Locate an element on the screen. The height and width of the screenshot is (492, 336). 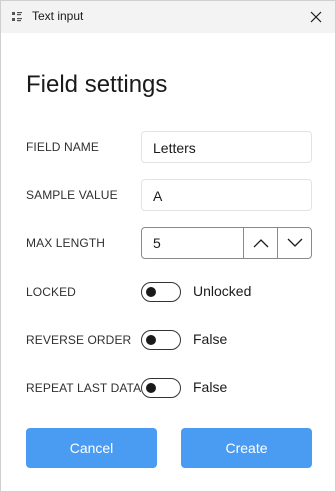
close-icon is located at coordinates (316, 17).